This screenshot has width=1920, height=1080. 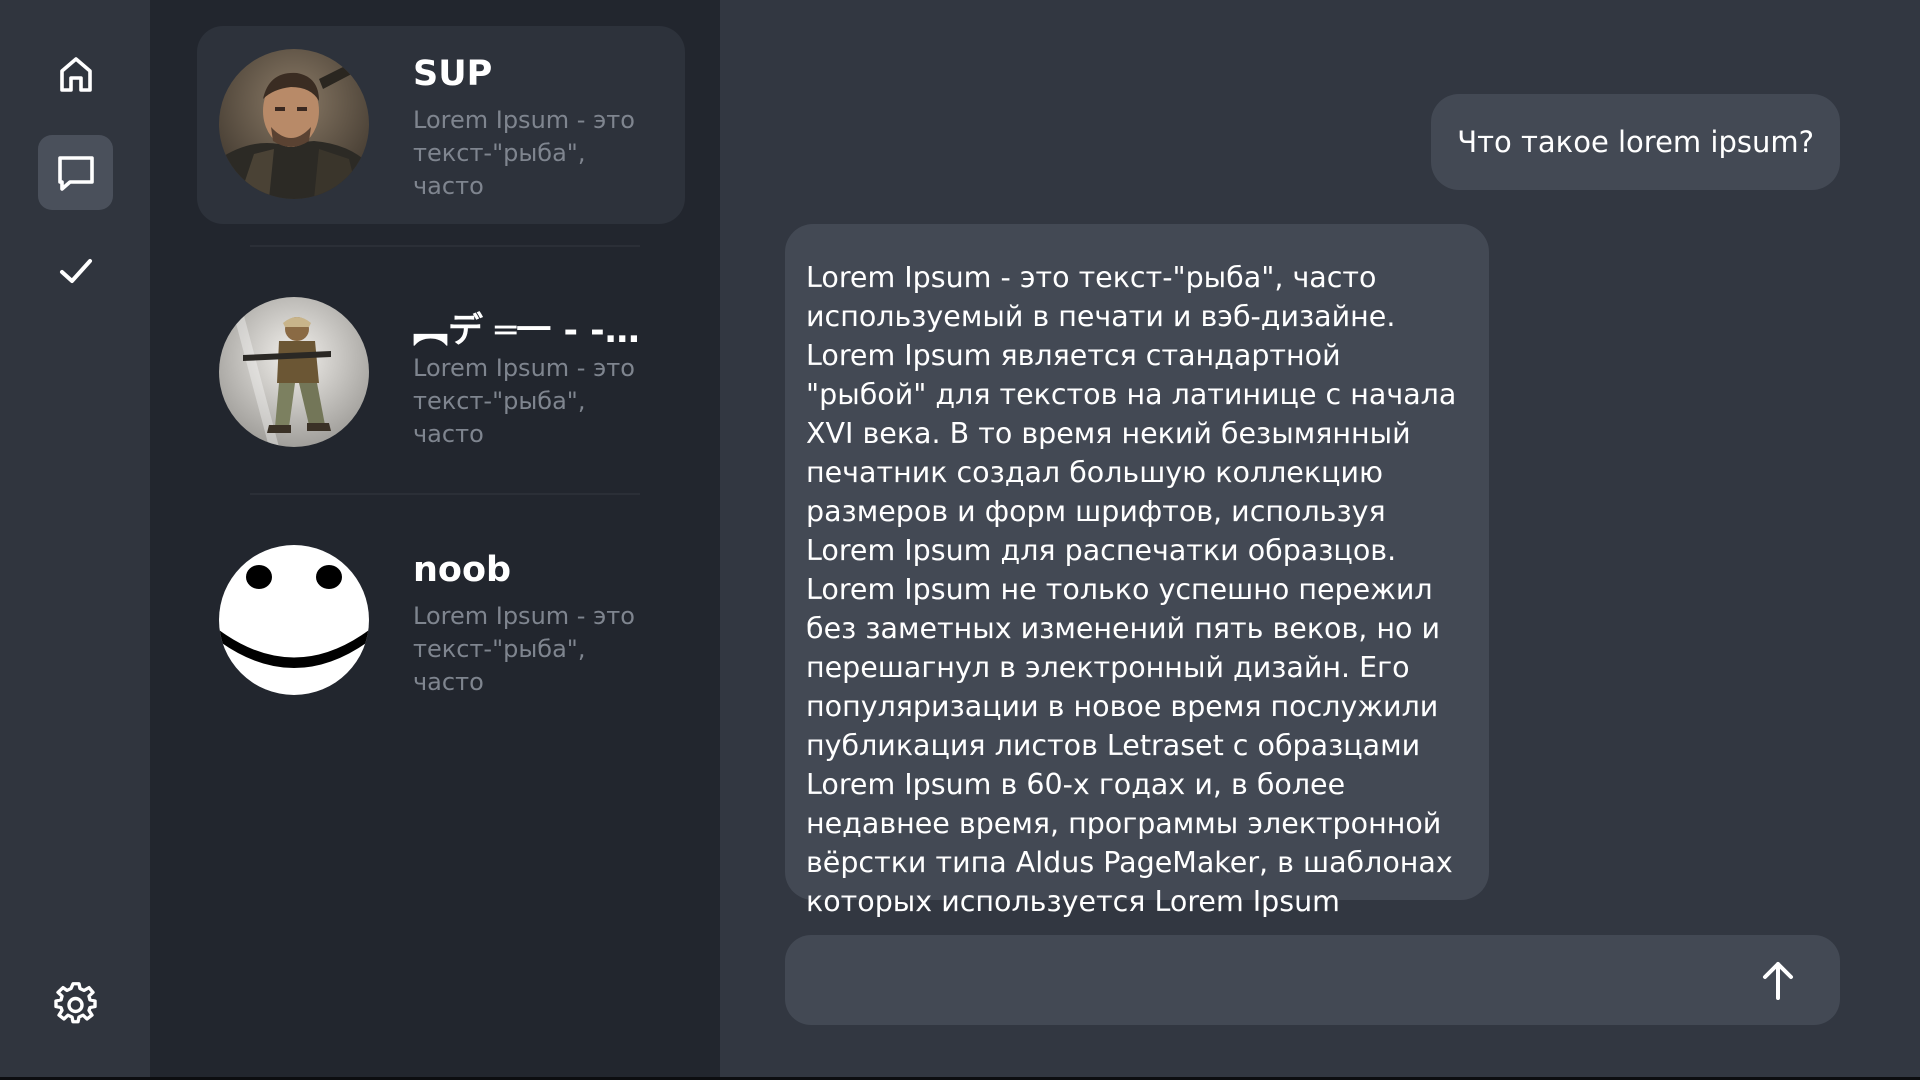 I want to click on nav-chats-button, so click(x=75, y=172).